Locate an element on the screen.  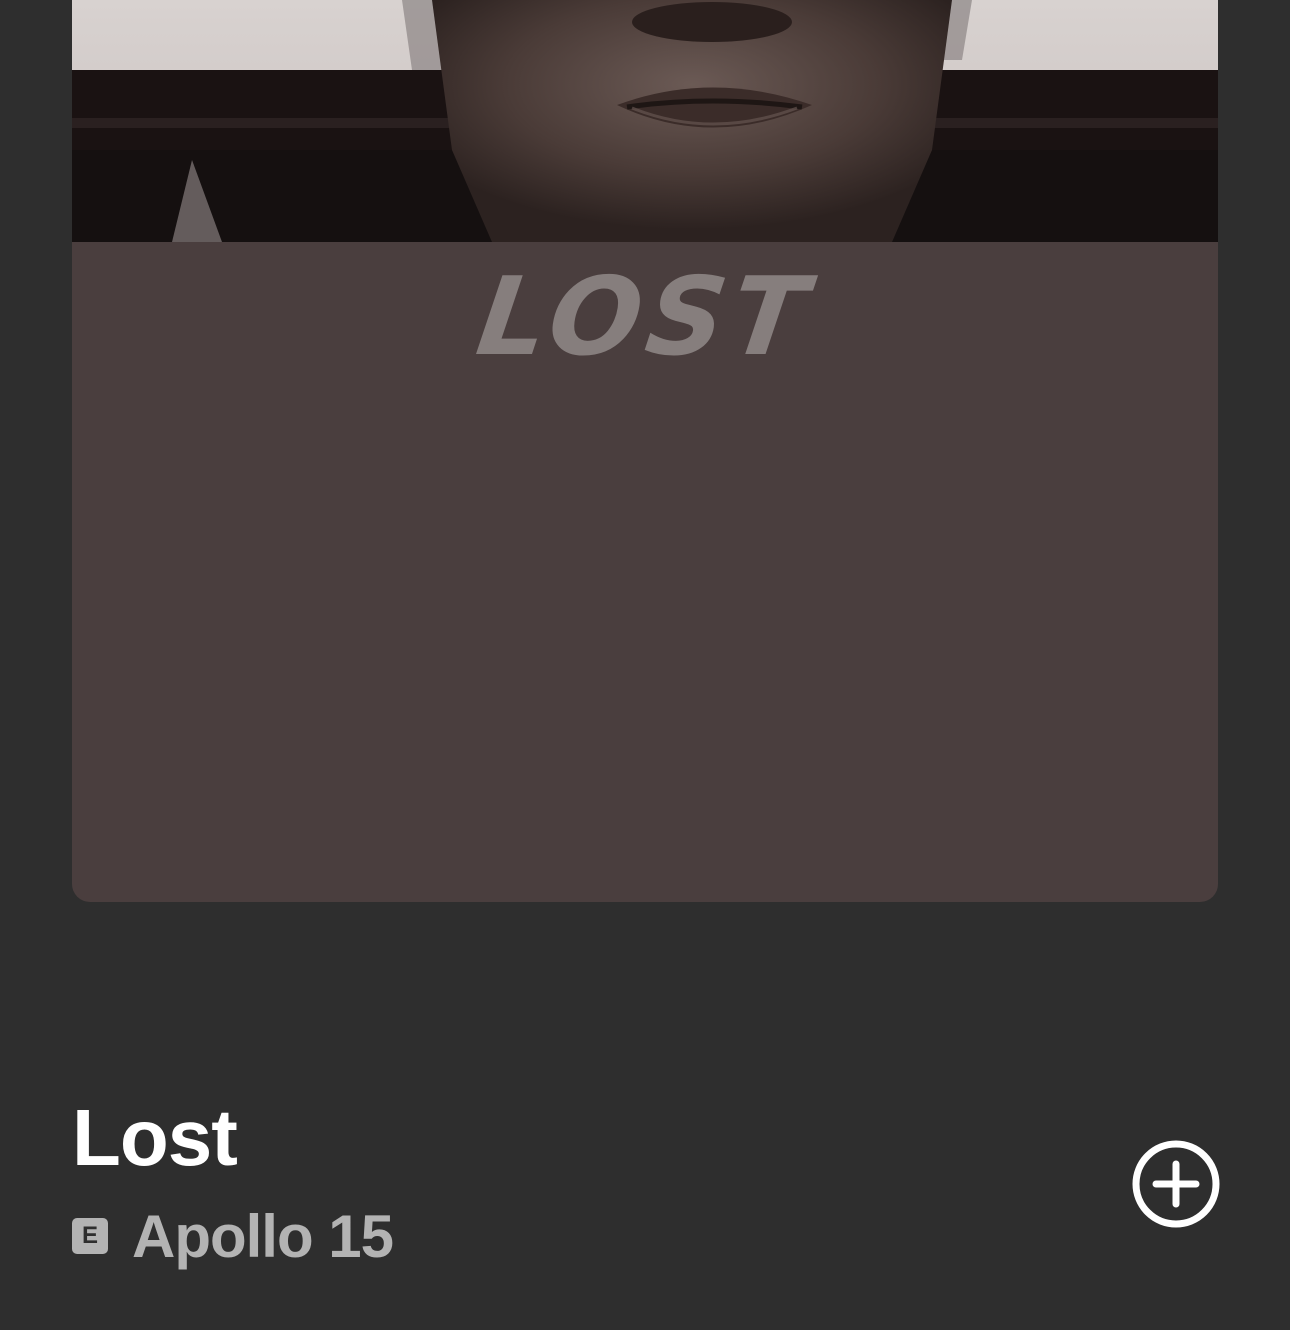
add-to-library-button is located at coordinates (1176, 1184).